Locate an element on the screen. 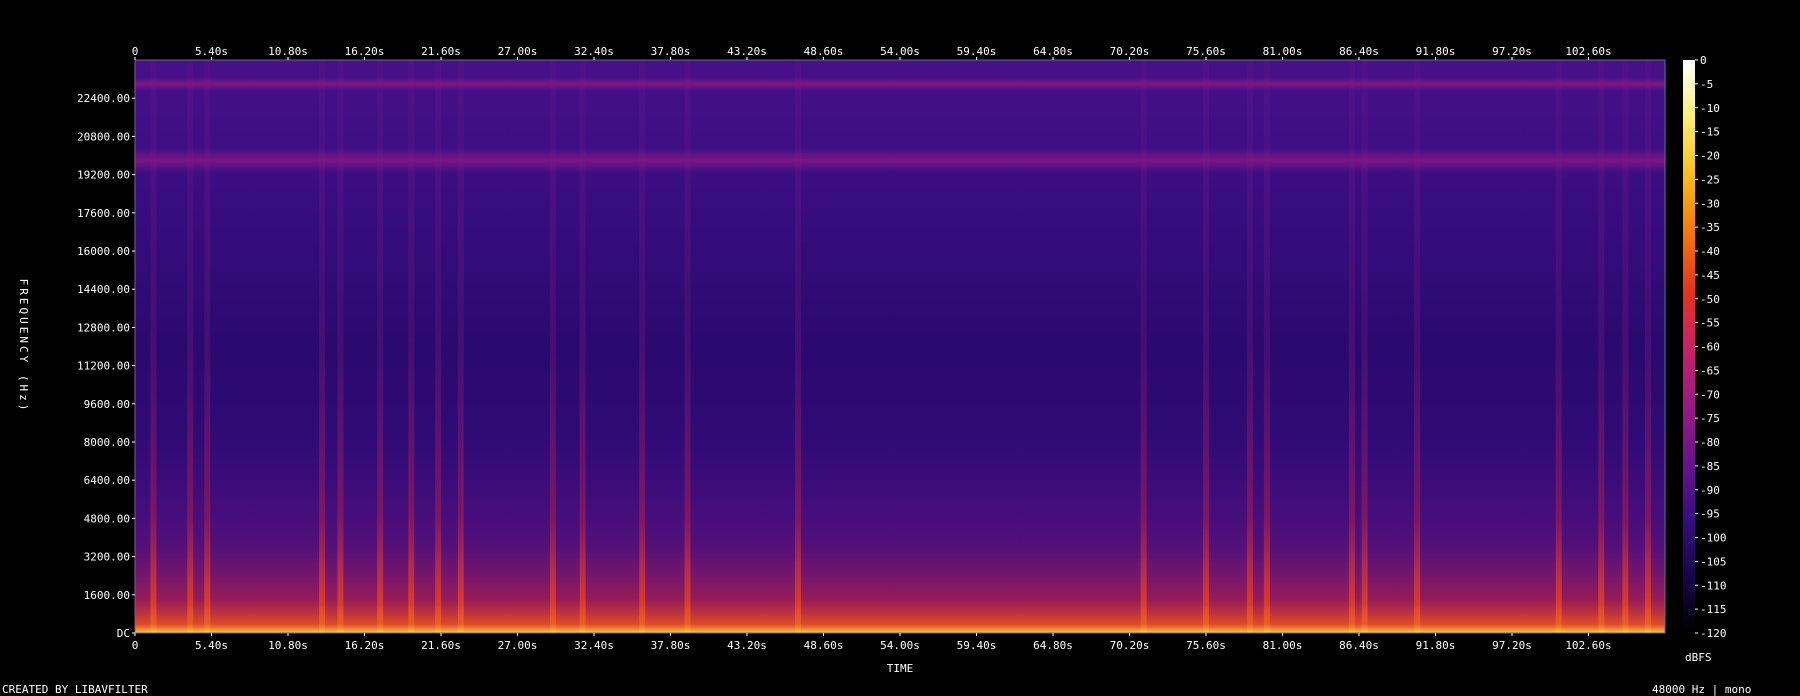 The image size is (1800, 696). colorbar-tick-label: -75 is located at coordinates (1710, 418).